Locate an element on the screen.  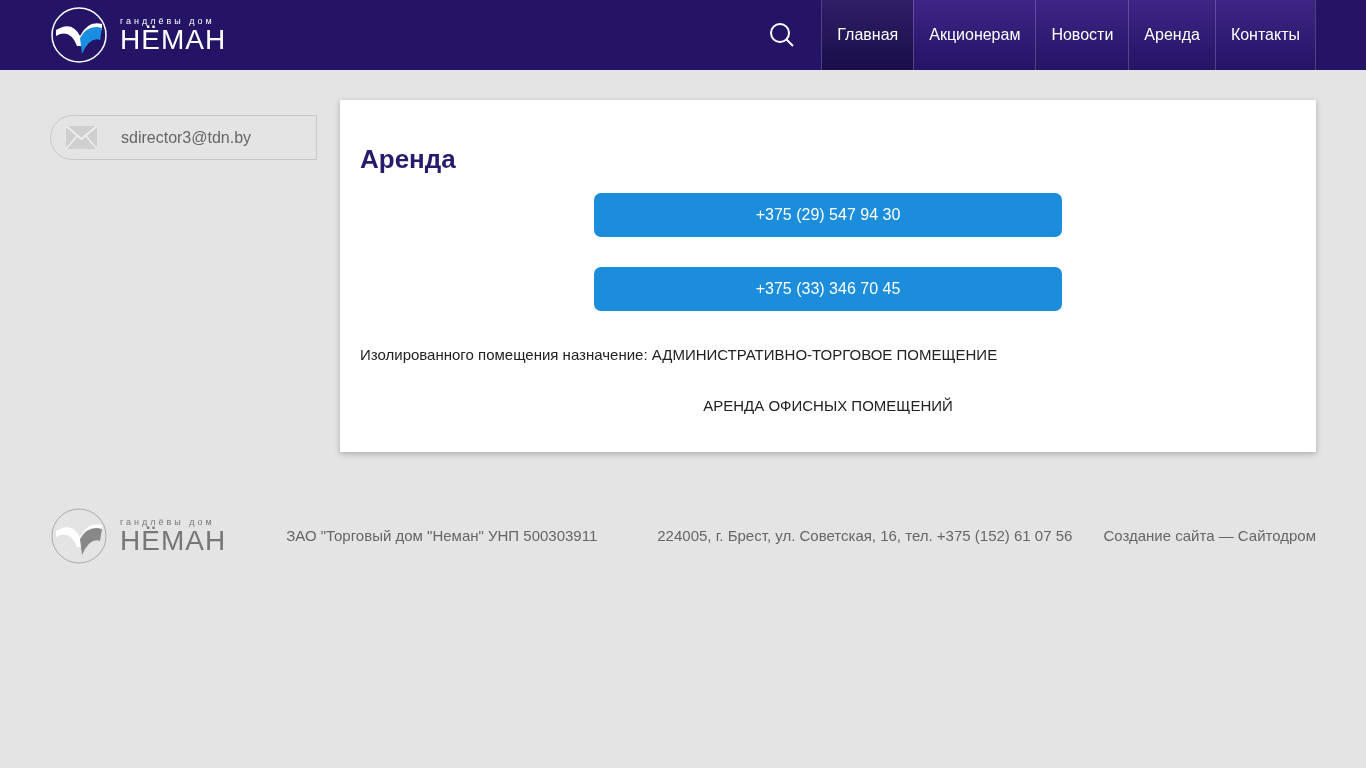
address-info: 224005, г. Брест, ул. Советская, 16, тел. +375 (152) 61 07 56 is located at coordinates (865, 535).